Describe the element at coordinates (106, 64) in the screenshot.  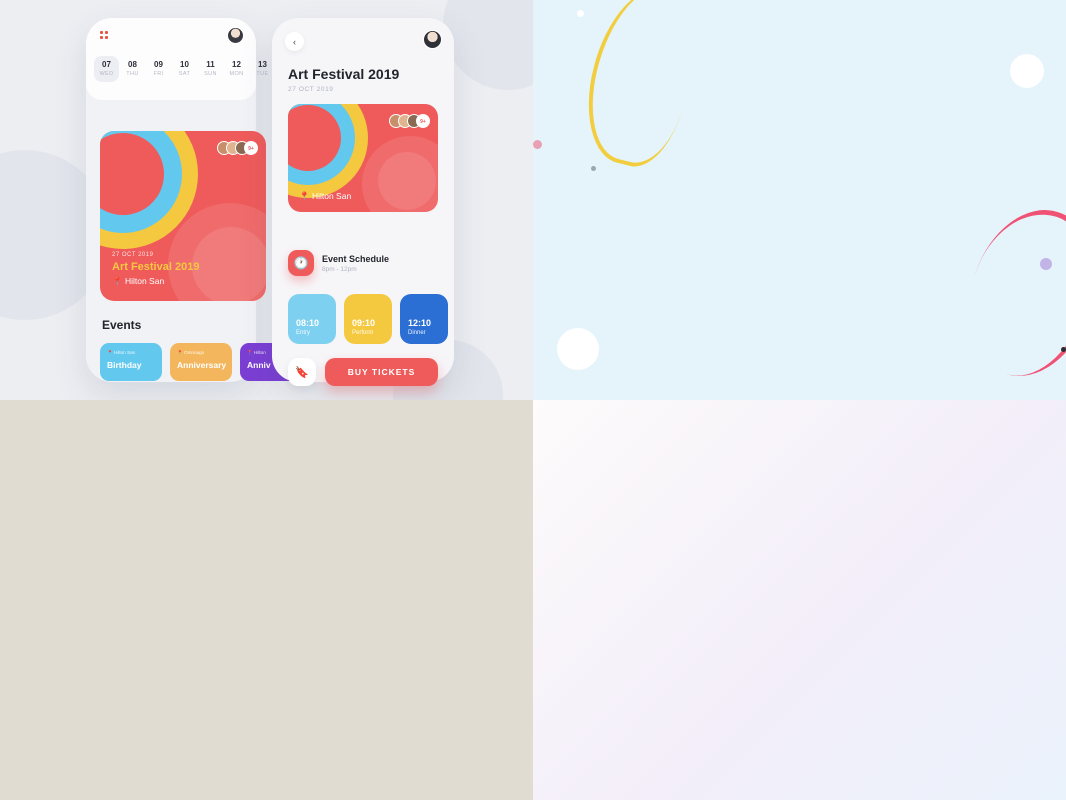
I see `day-number: 07` at that location.